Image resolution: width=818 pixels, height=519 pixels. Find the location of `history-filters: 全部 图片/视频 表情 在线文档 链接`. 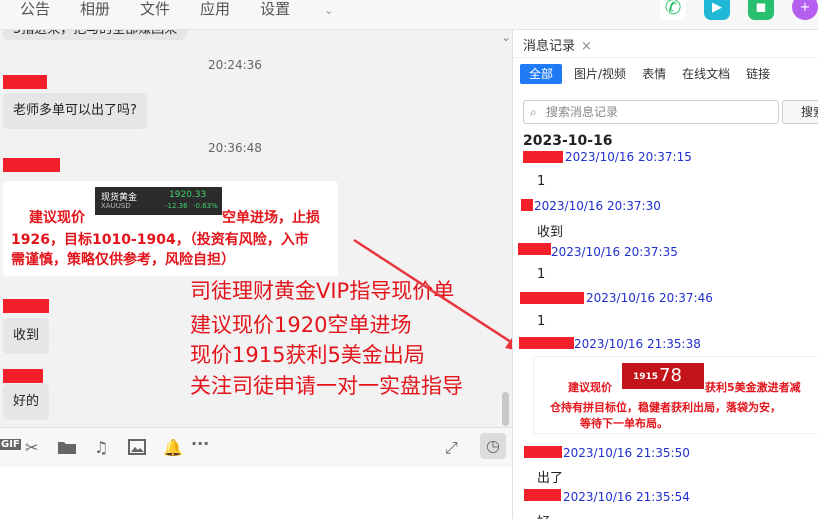

history-filters: 全部 图片/视频 表情 在线文档 链接 is located at coordinates (653, 74).